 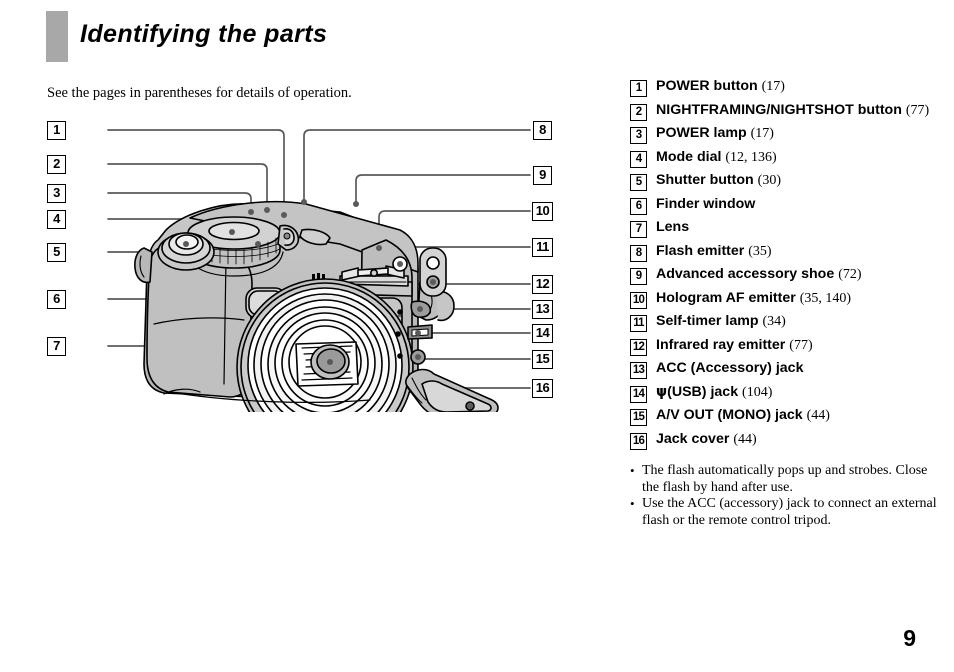 What do you see at coordinates (707, 321) in the screenshot?
I see `legend-label-text-11: Self-timer lamp` at bounding box center [707, 321].